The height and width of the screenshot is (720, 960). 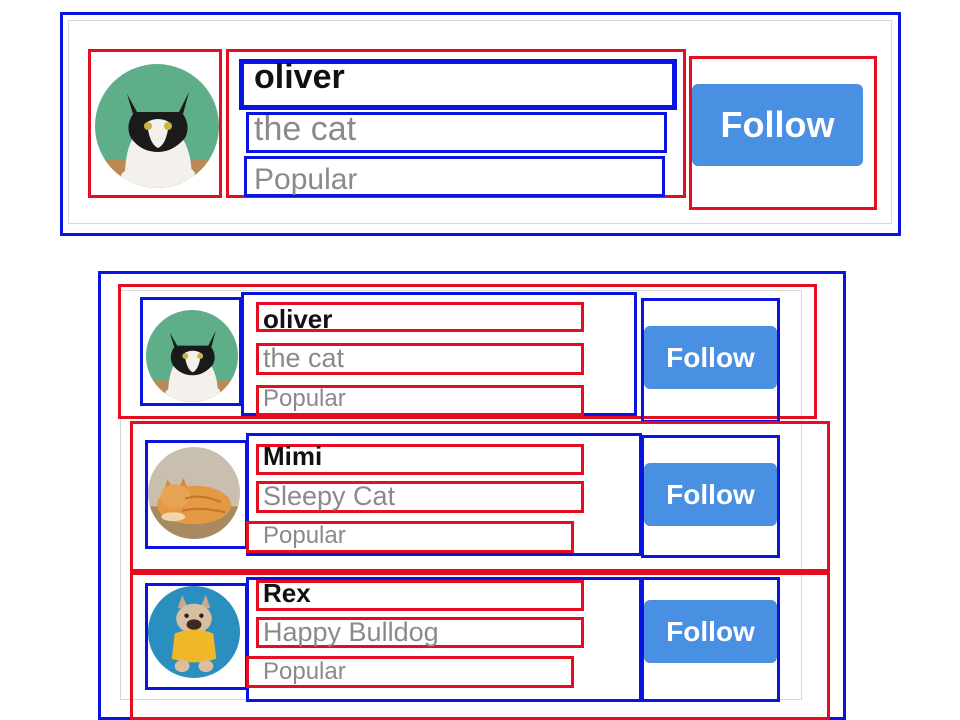 I want to click on bulldog-icon, so click(x=194, y=632).